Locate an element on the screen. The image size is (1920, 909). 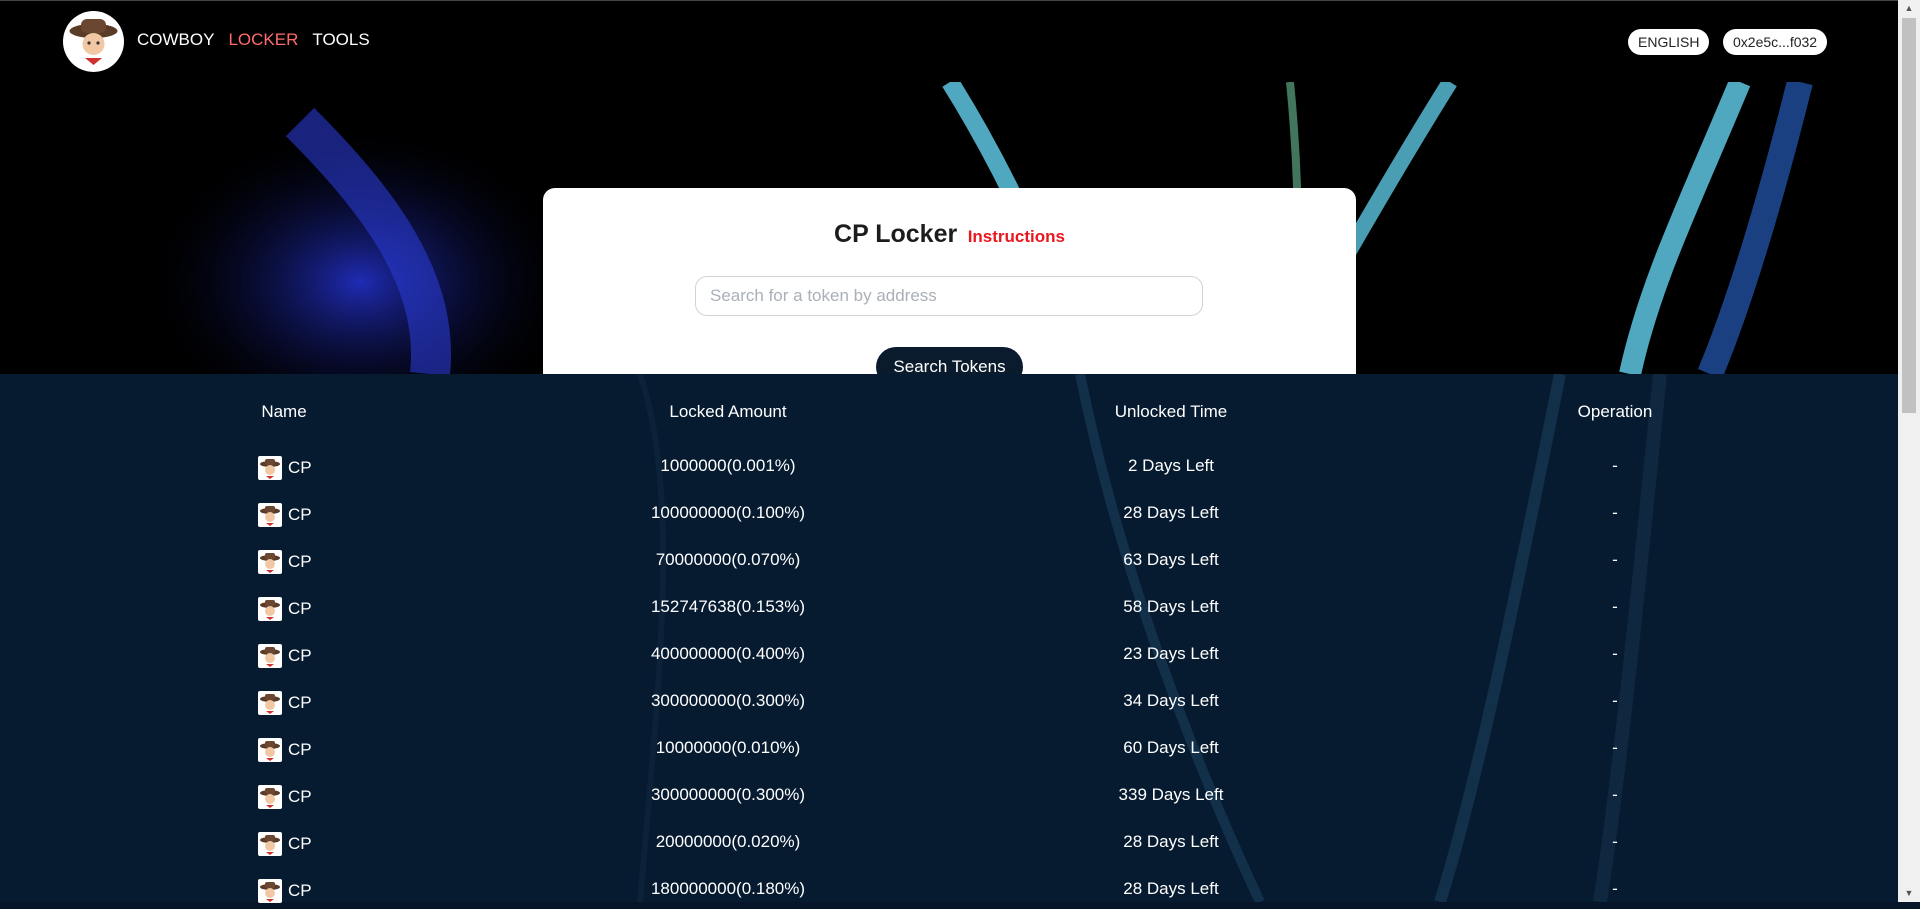
table-row: CP 1000000(0.001%) 2 Days Left - is located at coordinates (949, 471).